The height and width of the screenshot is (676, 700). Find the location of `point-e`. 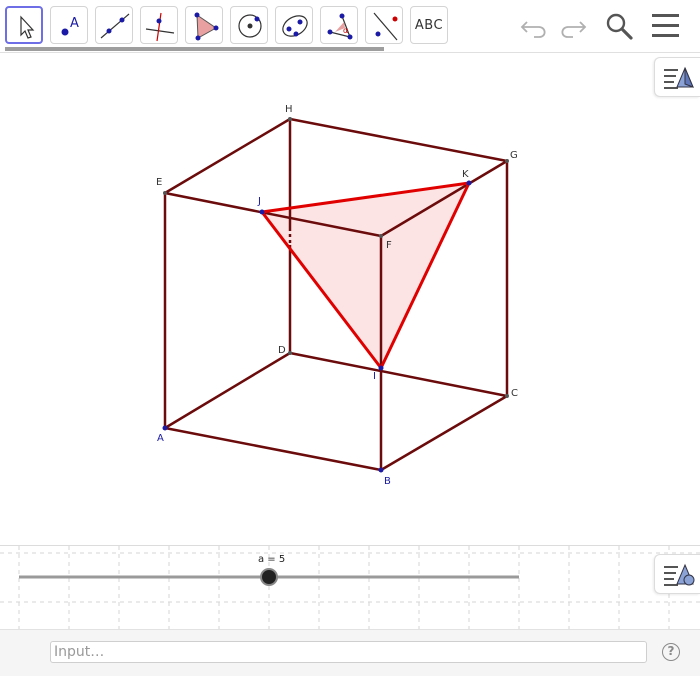

point-e is located at coordinates (165, 193).